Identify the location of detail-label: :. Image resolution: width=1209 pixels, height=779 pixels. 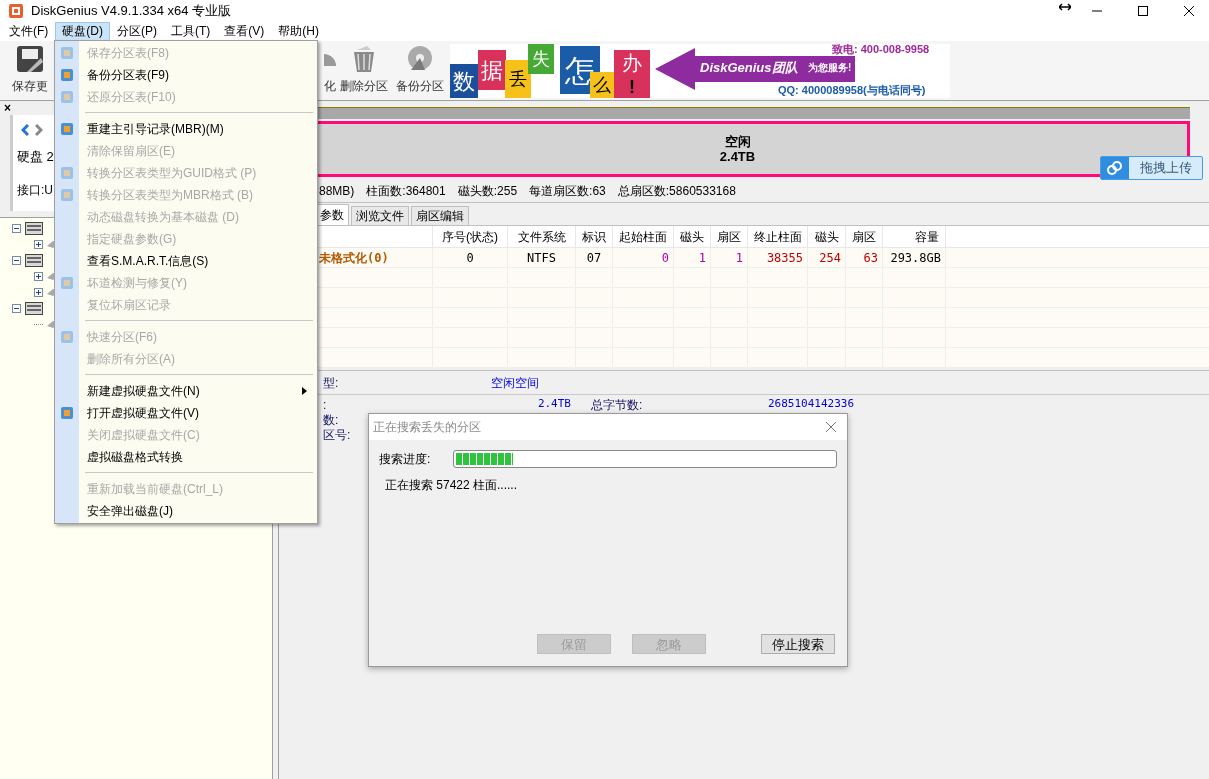
(325, 404).